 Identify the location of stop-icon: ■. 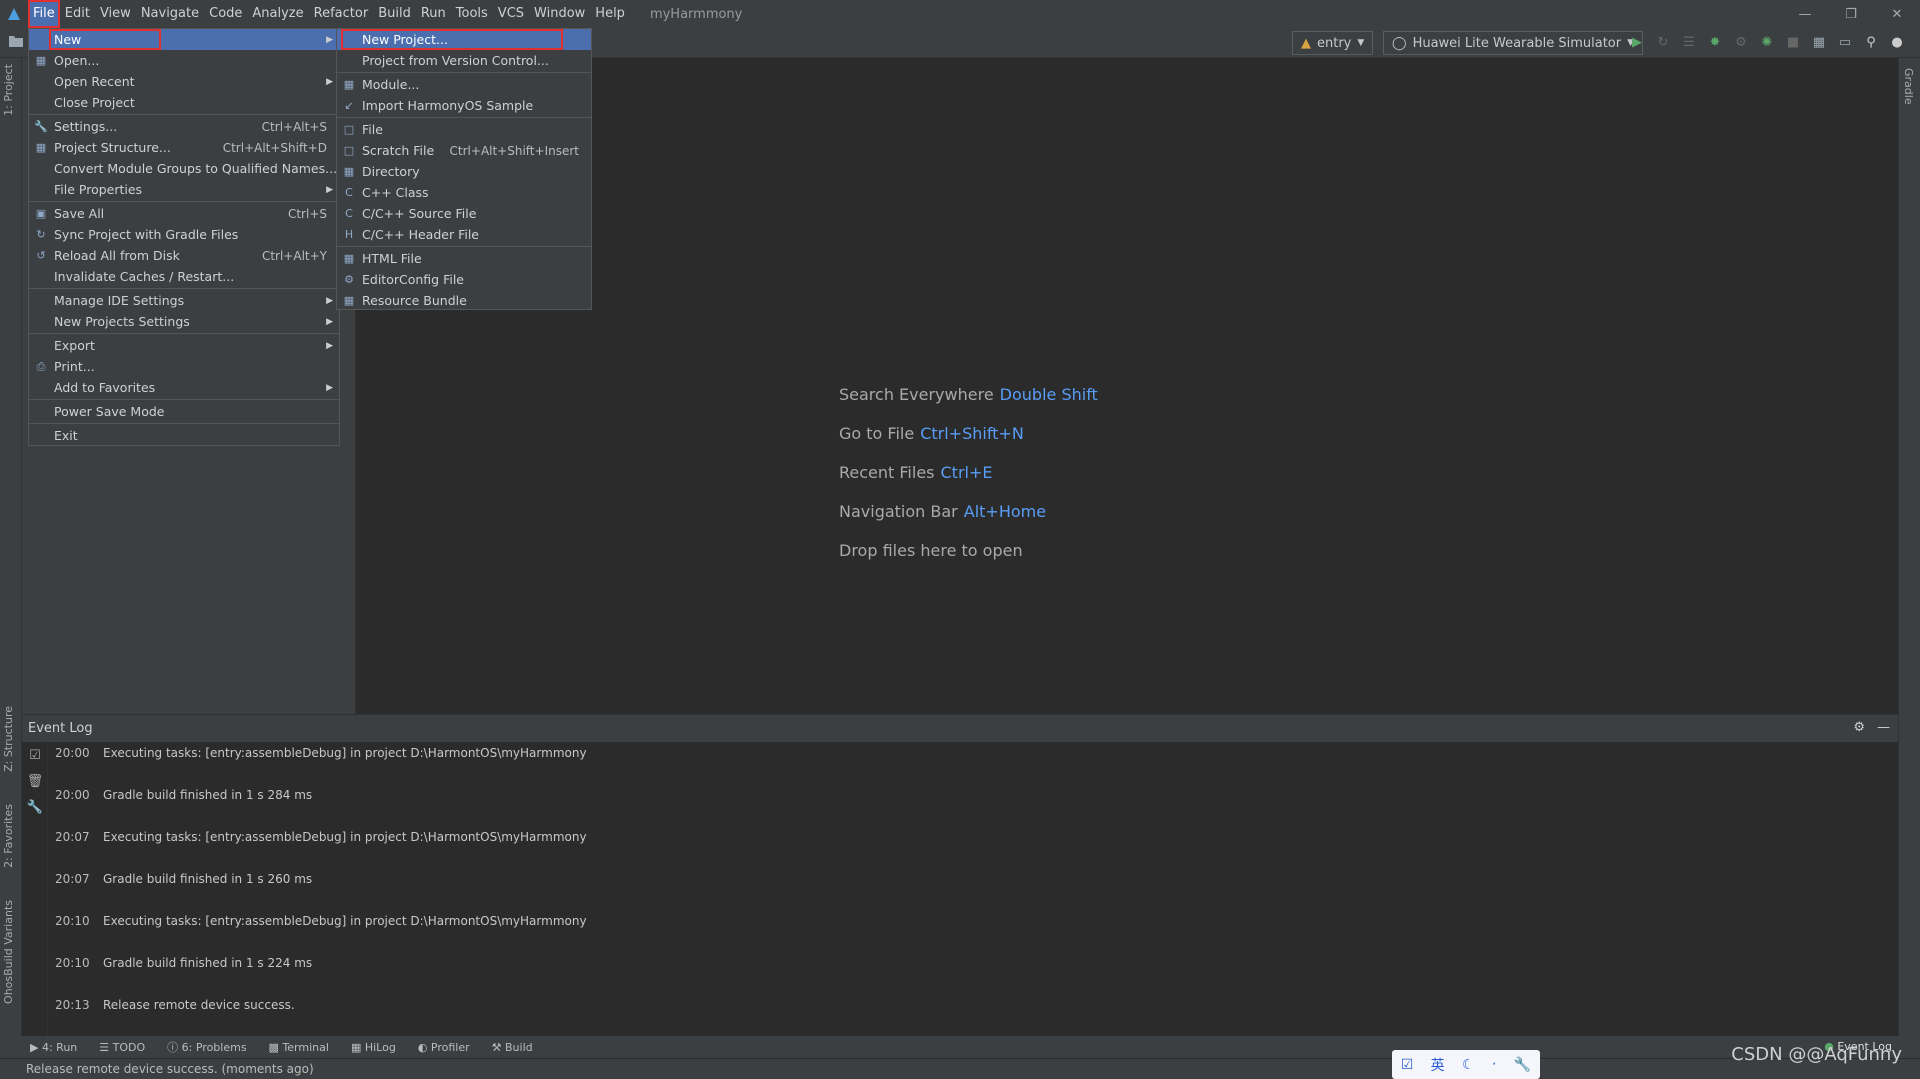
(1793, 42).